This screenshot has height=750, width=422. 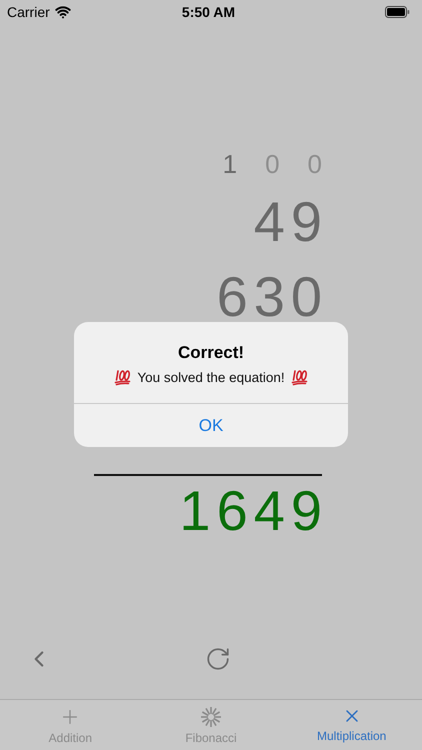 What do you see at coordinates (211, 377) in the screenshot?
I see `alert-message: You solved the equation!` at bounding box center [211, 377].